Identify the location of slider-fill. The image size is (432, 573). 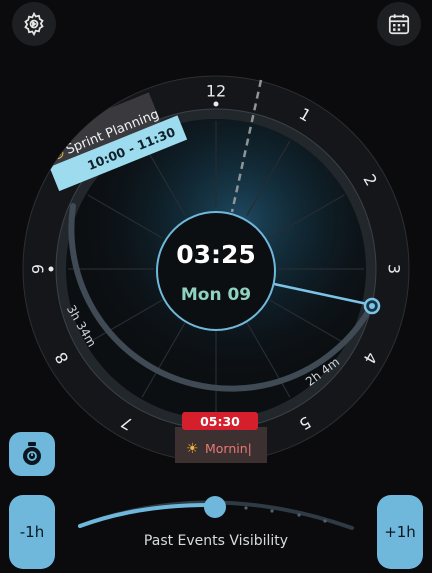
(147, 515).